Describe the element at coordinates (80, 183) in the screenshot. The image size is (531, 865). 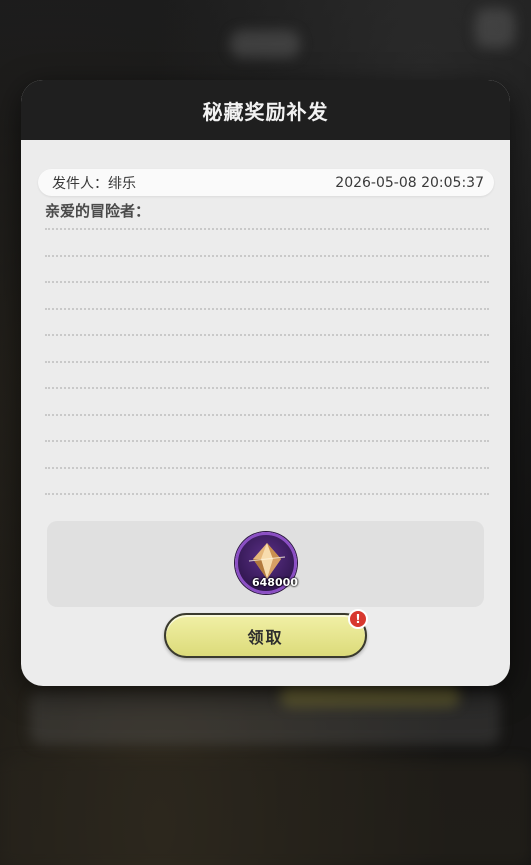
I see `sender-label: 发件人：` at that location.